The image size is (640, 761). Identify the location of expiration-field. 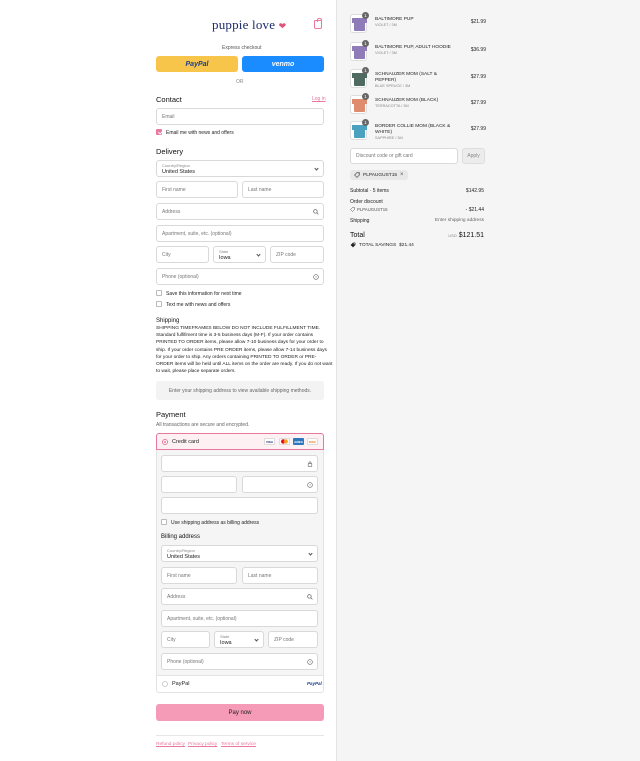
(199, 484).